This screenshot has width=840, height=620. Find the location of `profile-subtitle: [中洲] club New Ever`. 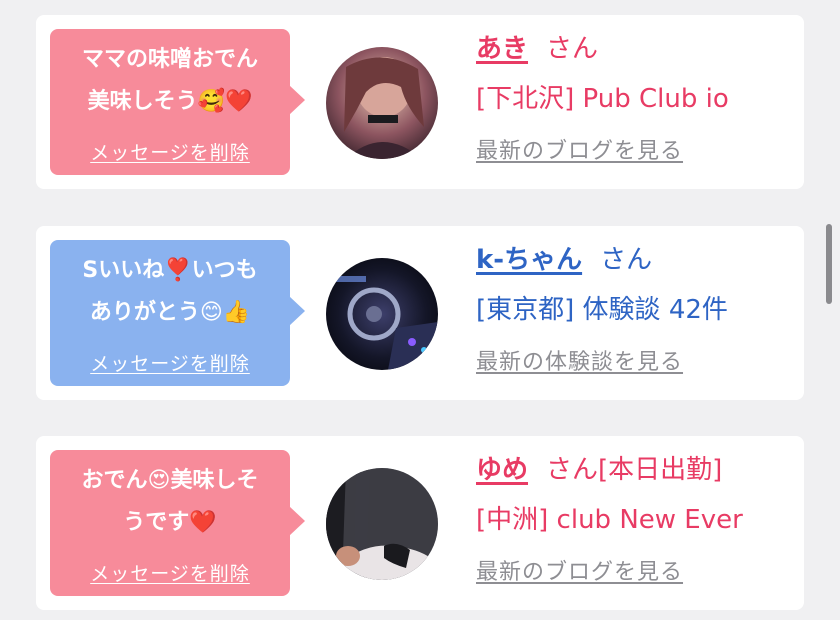

profile-subtitle: [中洲] club New Ever is located at coordinates (609, 520).